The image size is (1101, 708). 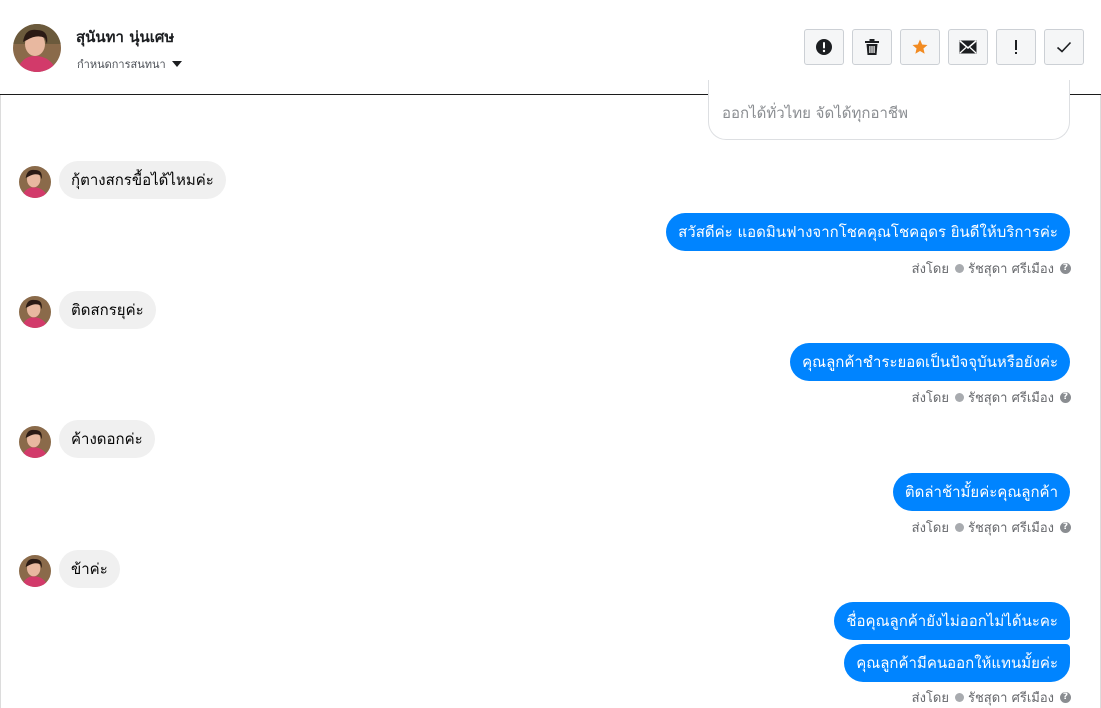 What do you see at coordinates (107, 310) in the screenshot?
I see `incoming-message: ติดสกรยุค่ะ` at bounding box center [107, 310].